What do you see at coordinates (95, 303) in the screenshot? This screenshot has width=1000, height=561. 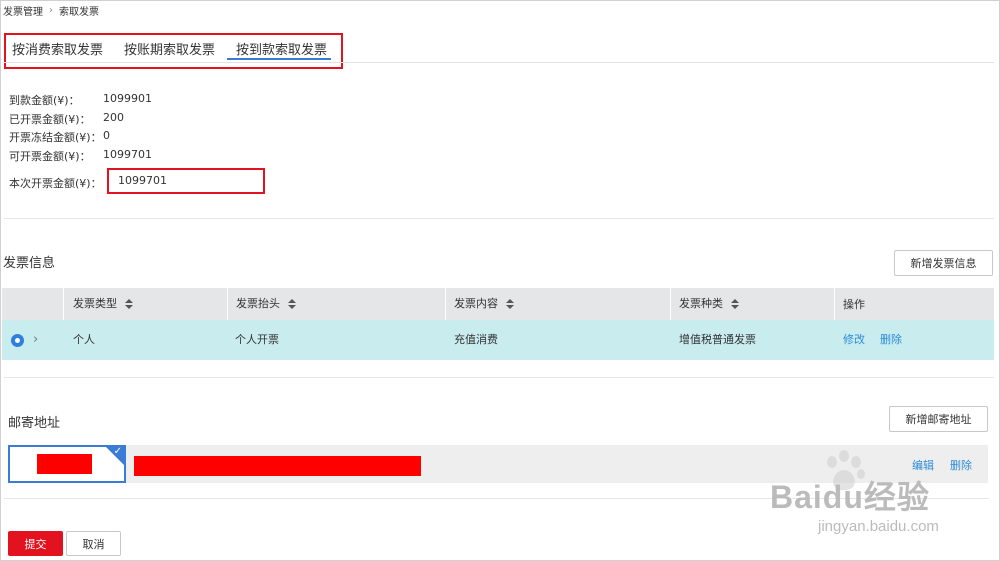 I see `column-header-type-label: 发票类型` at bounding box center [95, 303].